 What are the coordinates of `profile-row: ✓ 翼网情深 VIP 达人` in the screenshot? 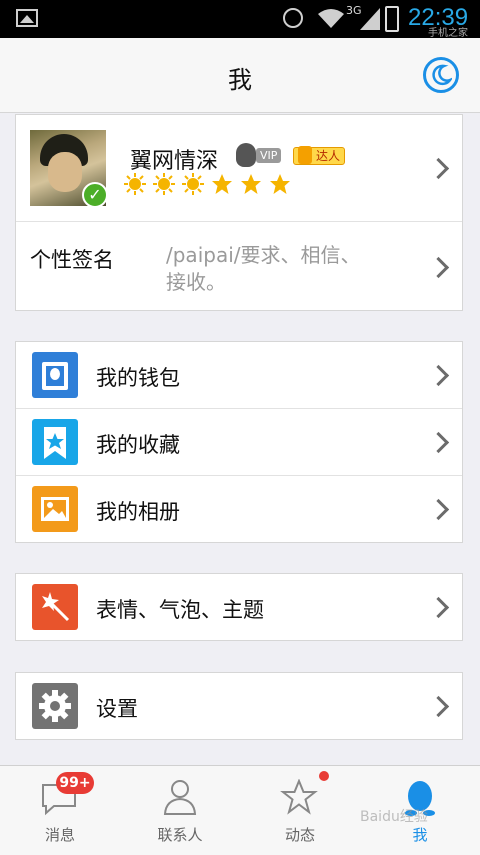 It's located at (239, 168).